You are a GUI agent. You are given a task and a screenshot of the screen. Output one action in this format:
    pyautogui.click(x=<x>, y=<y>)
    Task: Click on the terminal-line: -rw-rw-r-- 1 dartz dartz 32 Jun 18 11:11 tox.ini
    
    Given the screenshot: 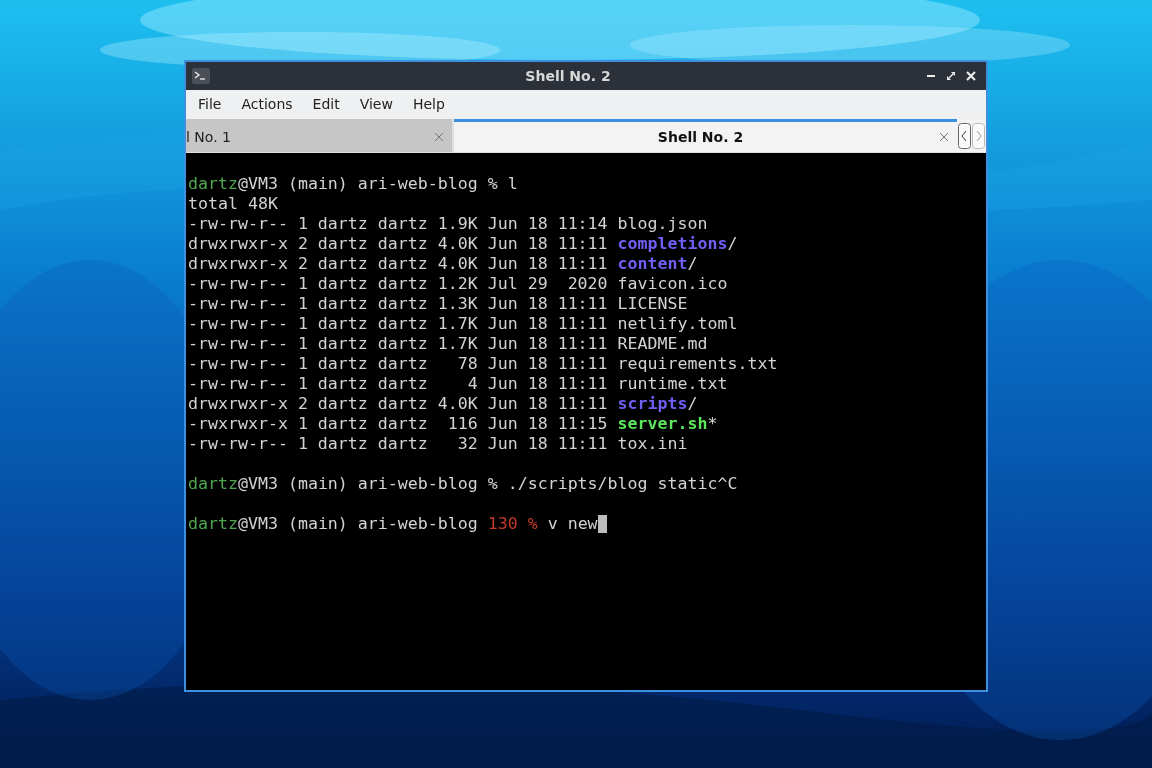 What is the action you would take?
    pyautogui.click(x=438, y=444)
    